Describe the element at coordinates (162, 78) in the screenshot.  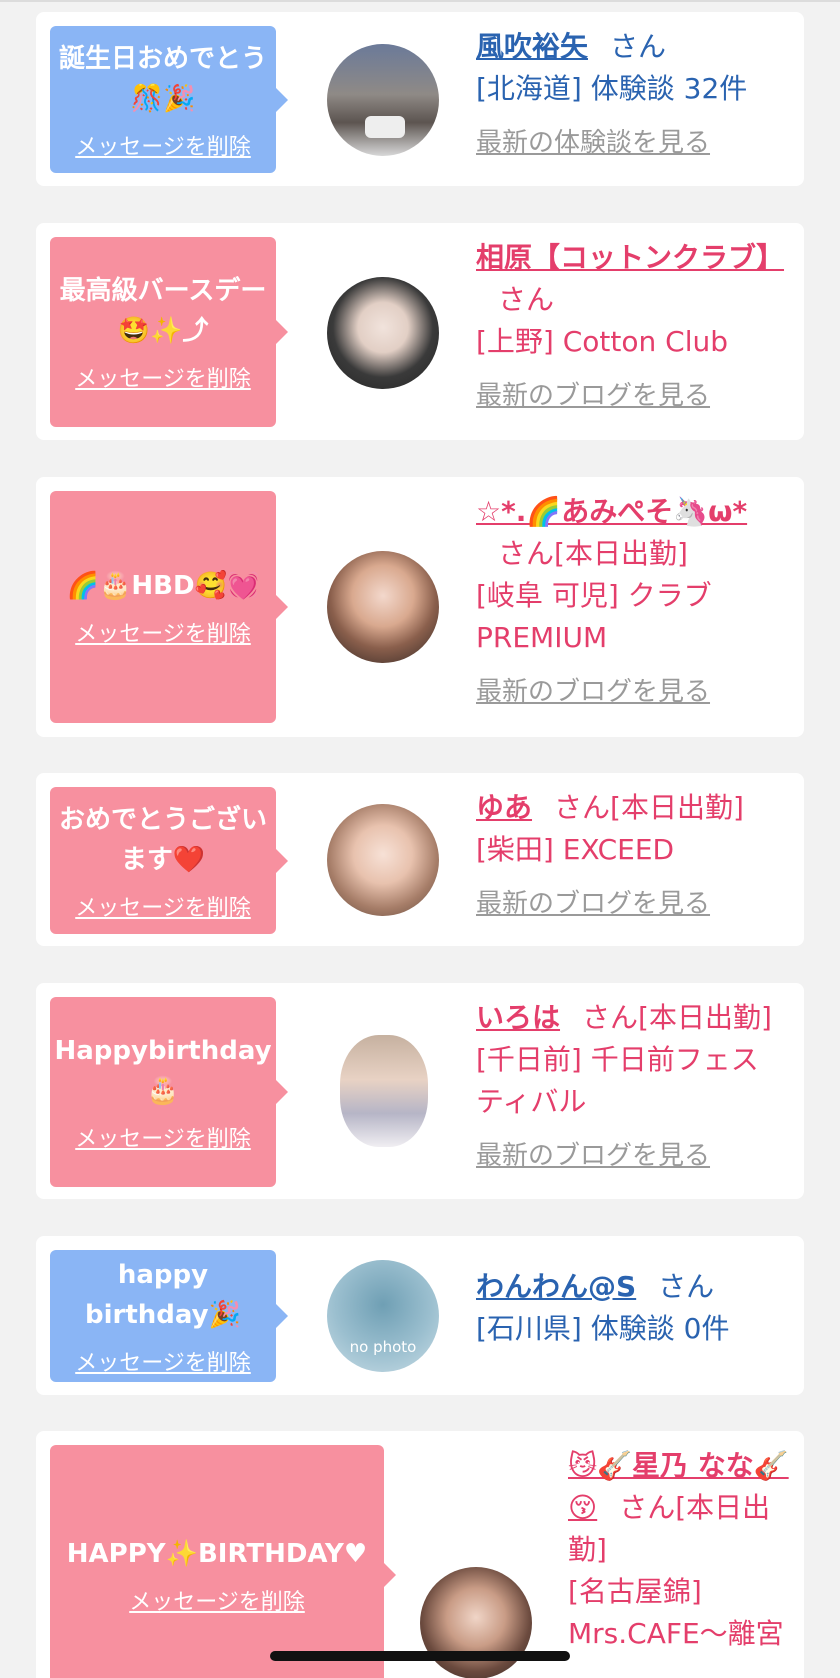
I see `birthday-message: 誕生日おめでとう🎊🎉` at that location.